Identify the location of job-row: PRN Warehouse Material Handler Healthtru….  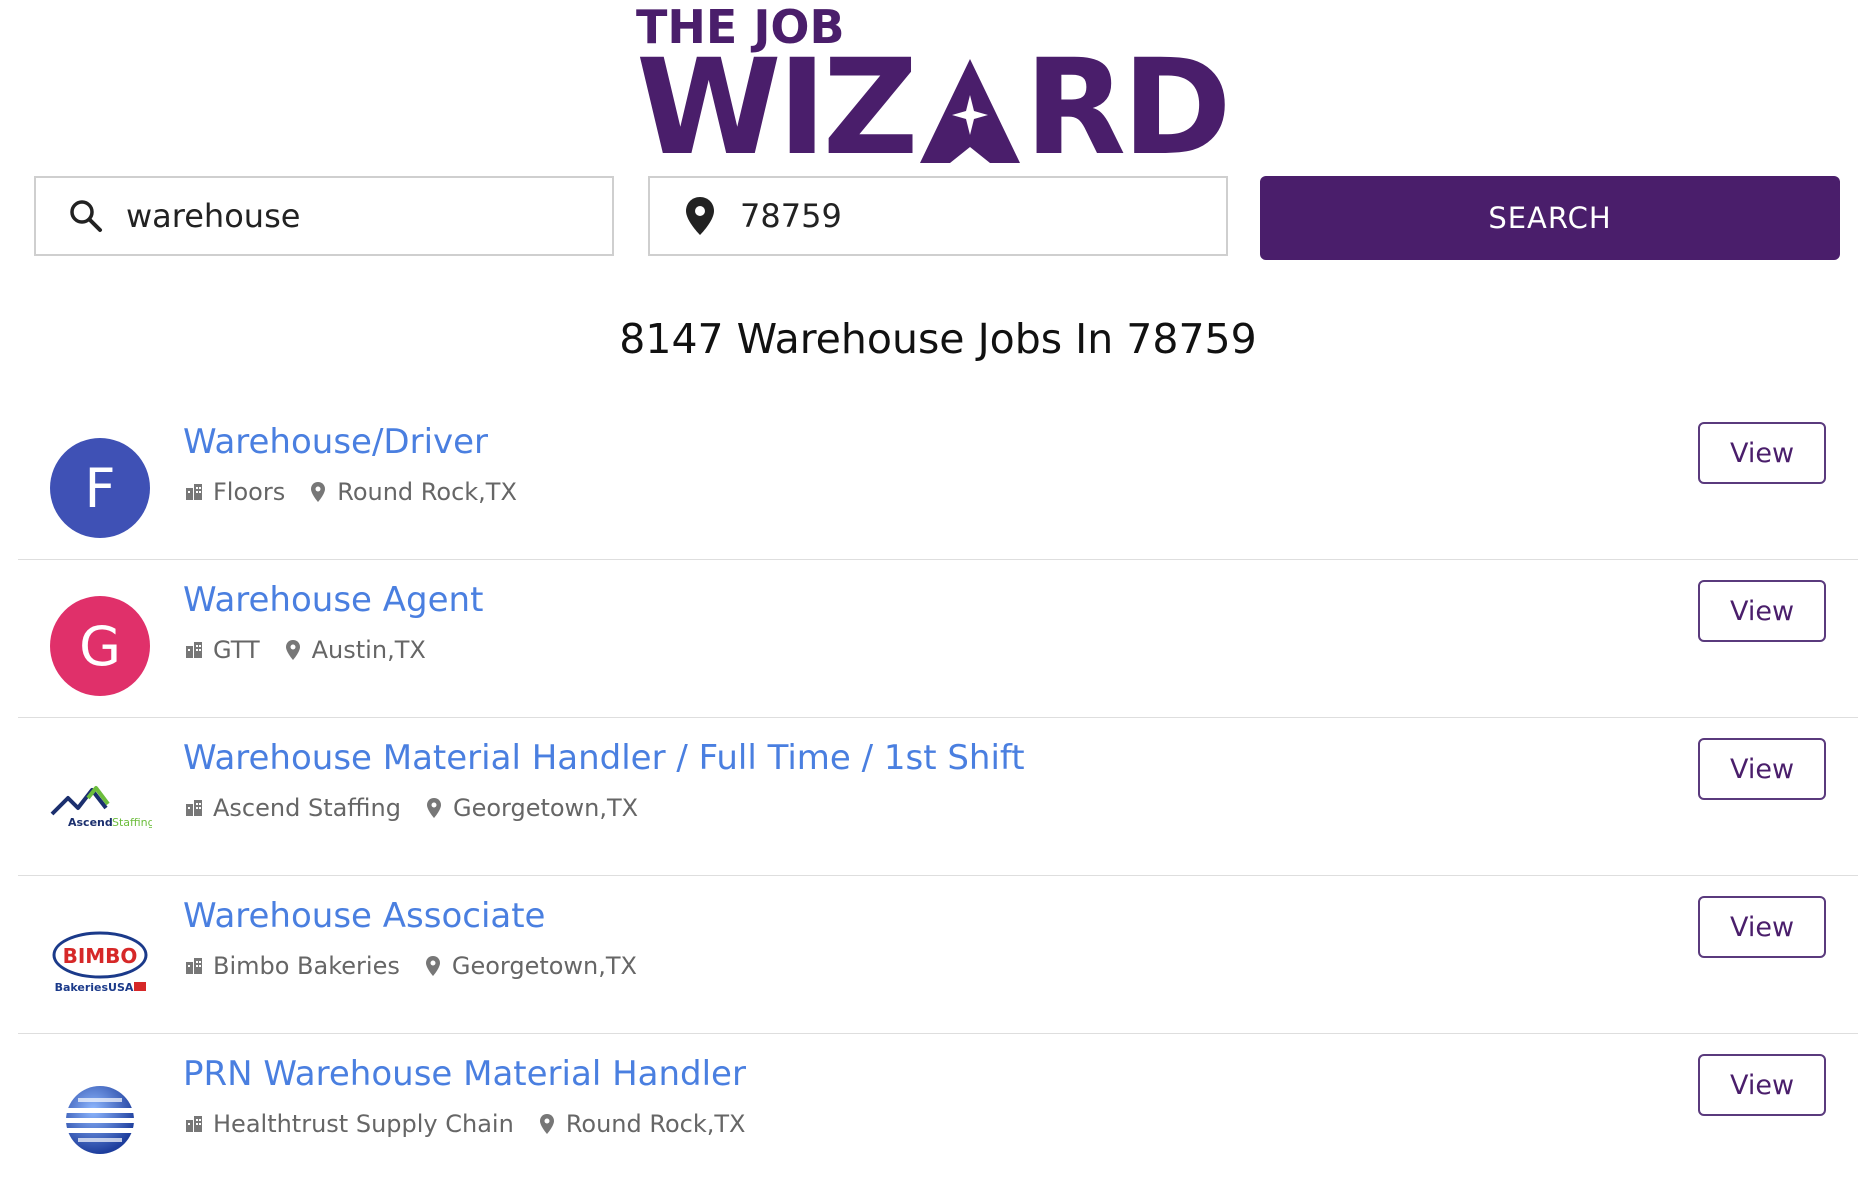
(938, 1109).